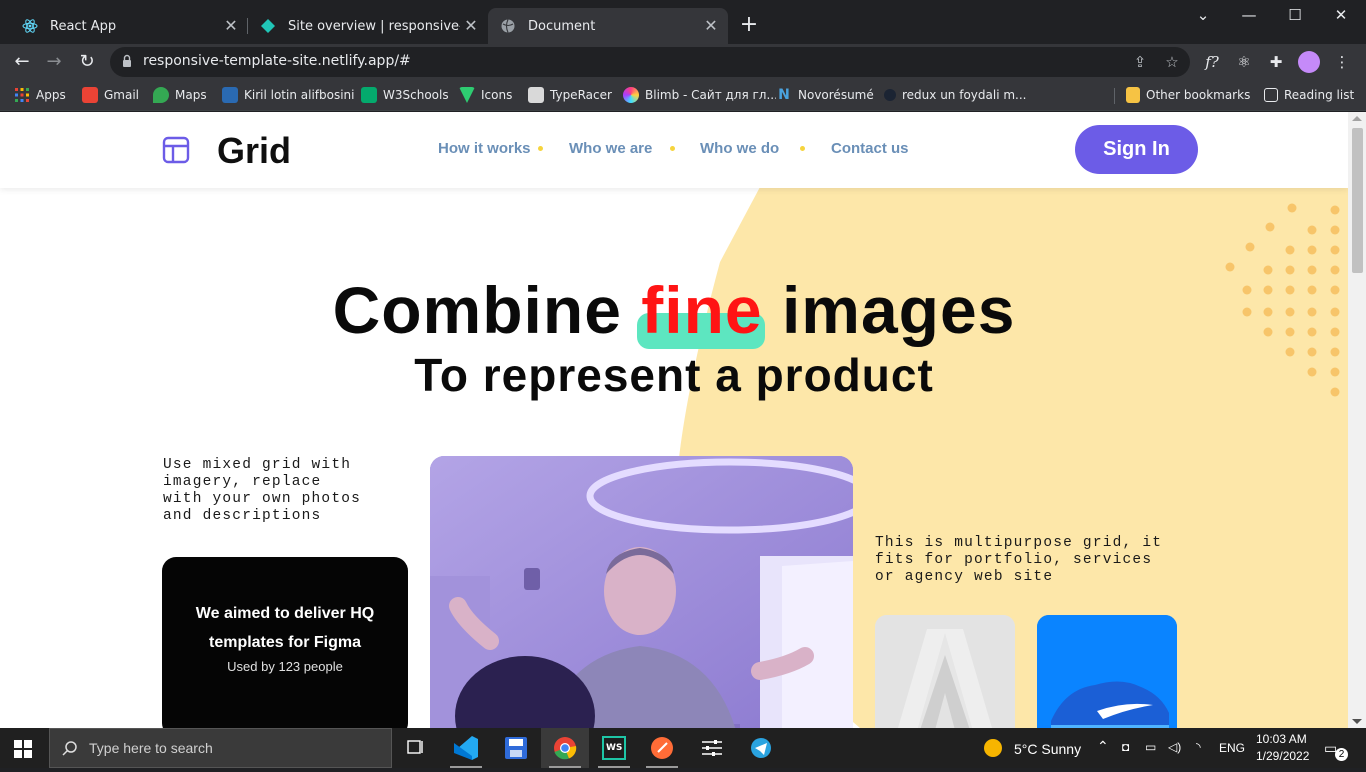 This screenshot has height=772, width=1366. I want to click on reading-list: Reading list, so click(1309, 95).